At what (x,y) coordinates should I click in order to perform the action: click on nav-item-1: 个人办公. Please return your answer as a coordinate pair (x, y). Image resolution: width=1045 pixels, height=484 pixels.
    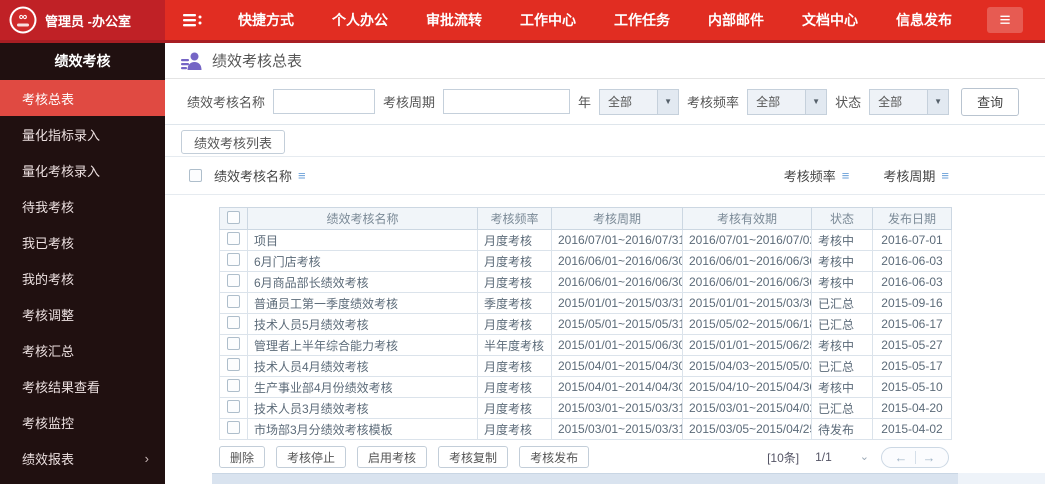
    Looking at the image, I should click on (360, 20).